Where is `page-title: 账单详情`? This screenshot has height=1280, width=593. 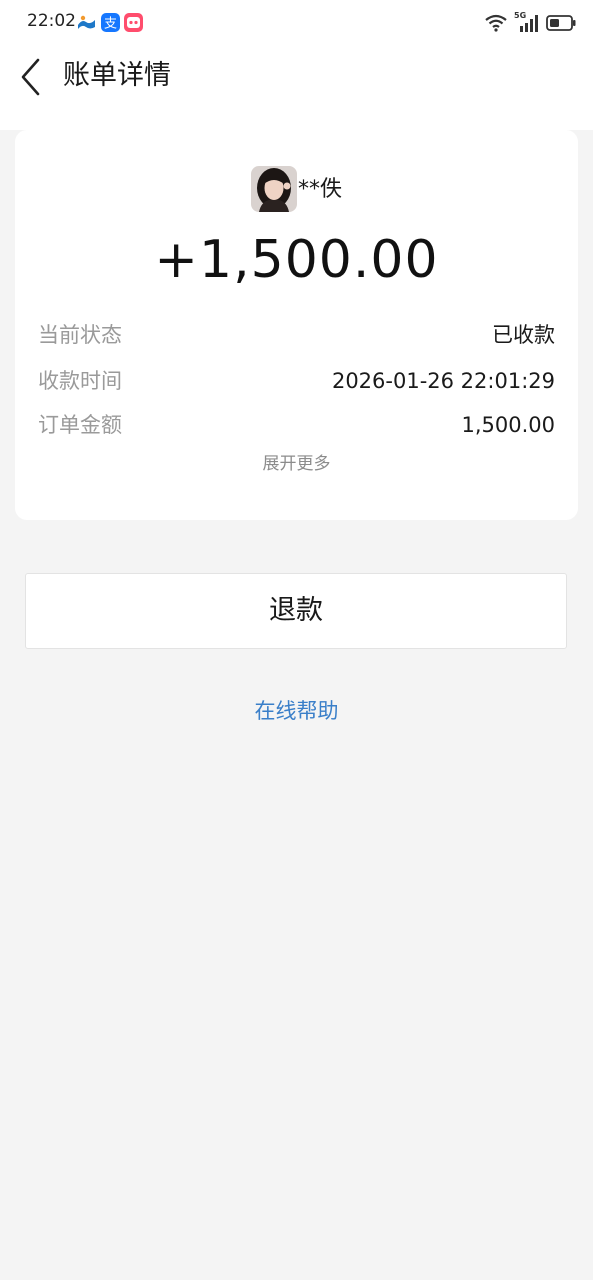 page-title: 账单详情 is located at coordinates (117, 75).